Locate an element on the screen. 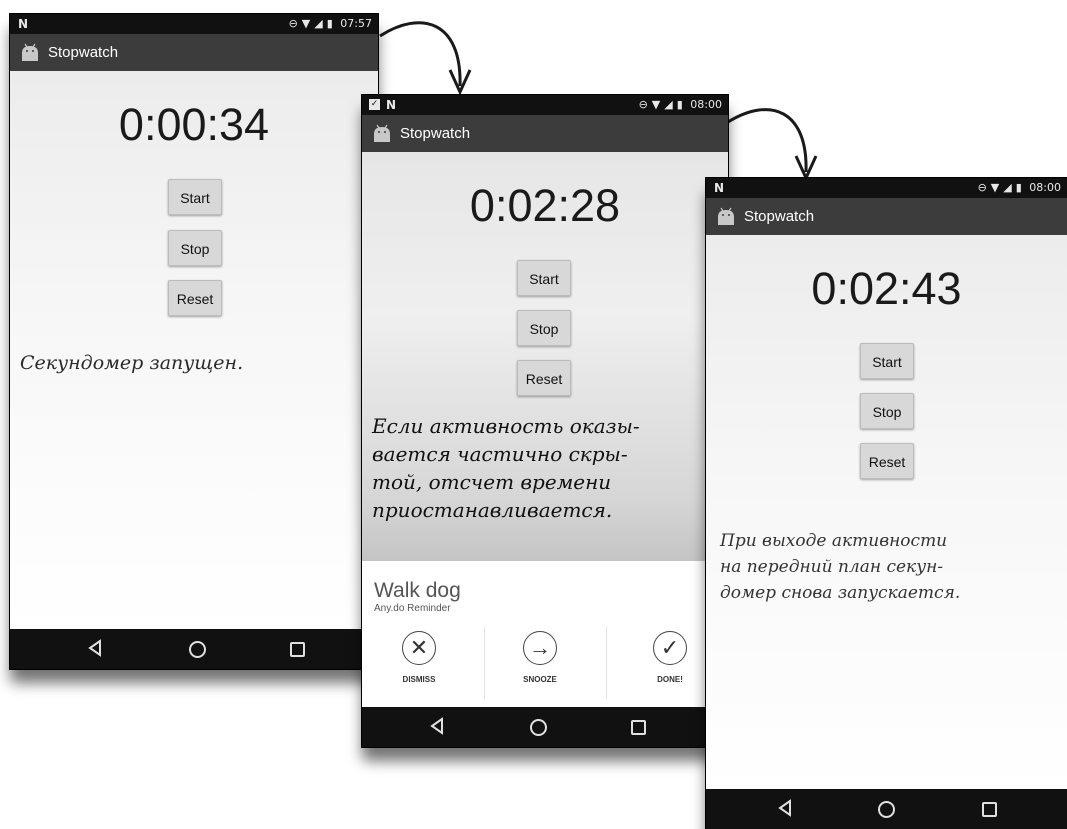 The height and width of the screenshot is (829, 1067). done-label: DONE! is located at coordinates (670, 679).